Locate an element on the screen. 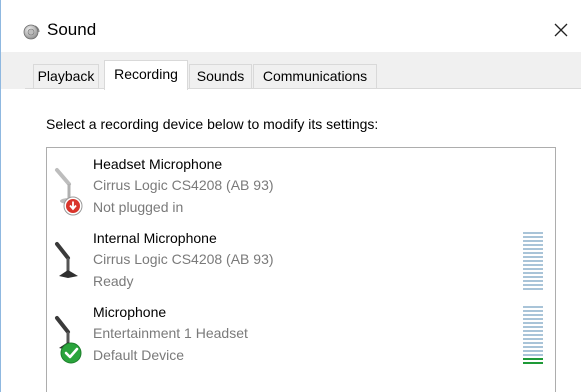  device-name: Internal Microphone is located at coordinates (155, 238).